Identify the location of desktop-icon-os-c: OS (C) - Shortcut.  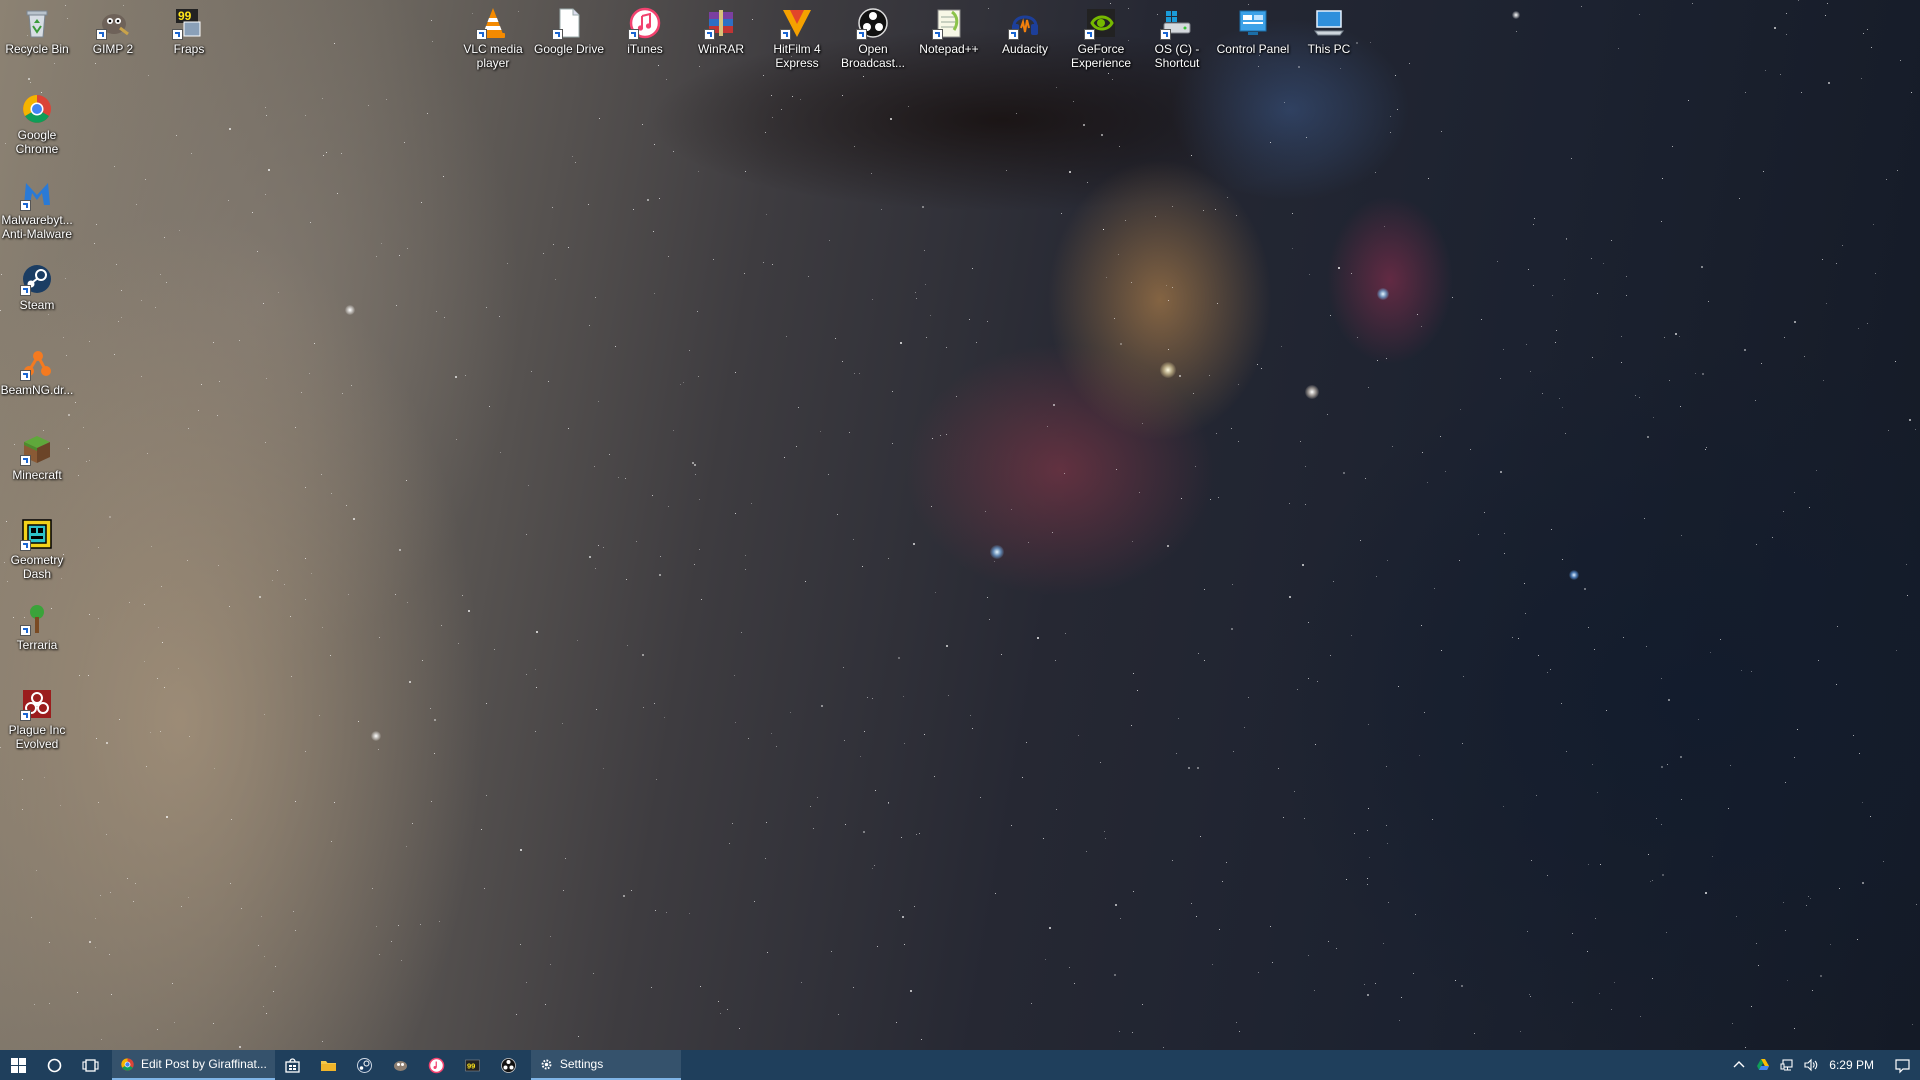
(1177, 38).